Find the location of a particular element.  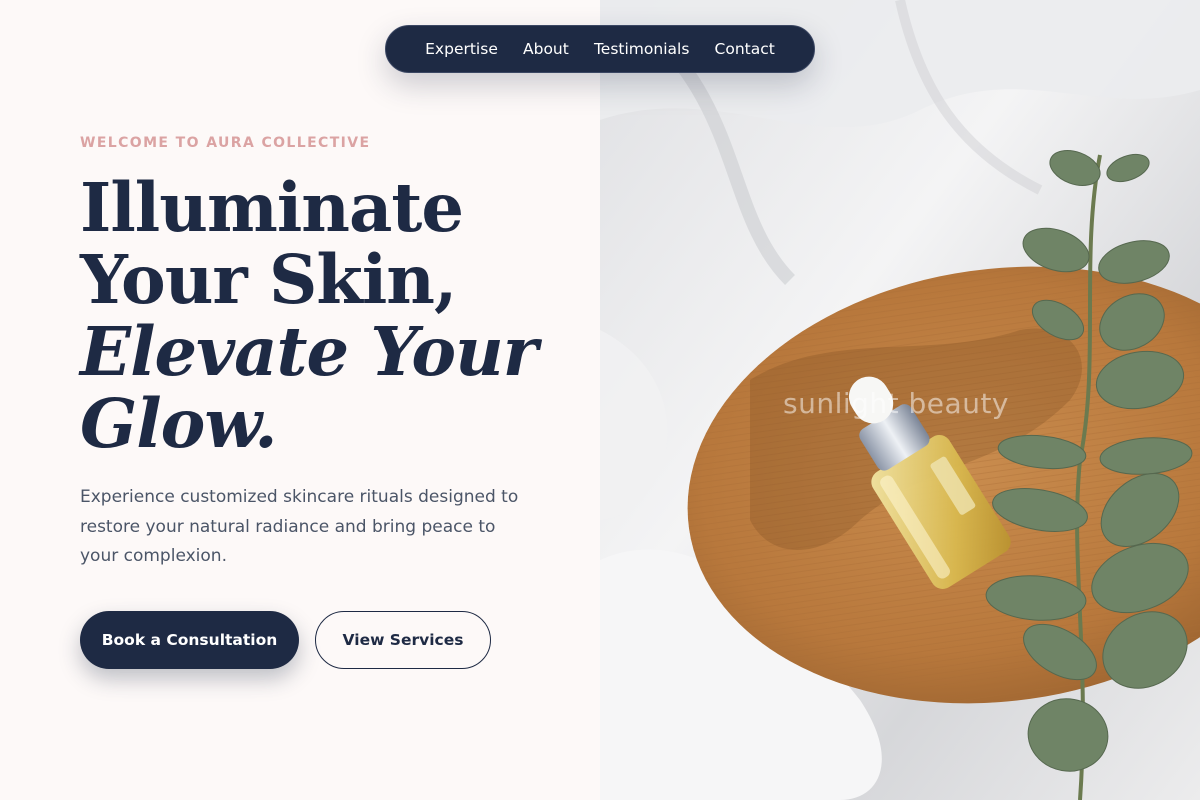

hero-eyebrow: WELCOME TO AURA COLLECTIVE is located at coordinates (225, 143).